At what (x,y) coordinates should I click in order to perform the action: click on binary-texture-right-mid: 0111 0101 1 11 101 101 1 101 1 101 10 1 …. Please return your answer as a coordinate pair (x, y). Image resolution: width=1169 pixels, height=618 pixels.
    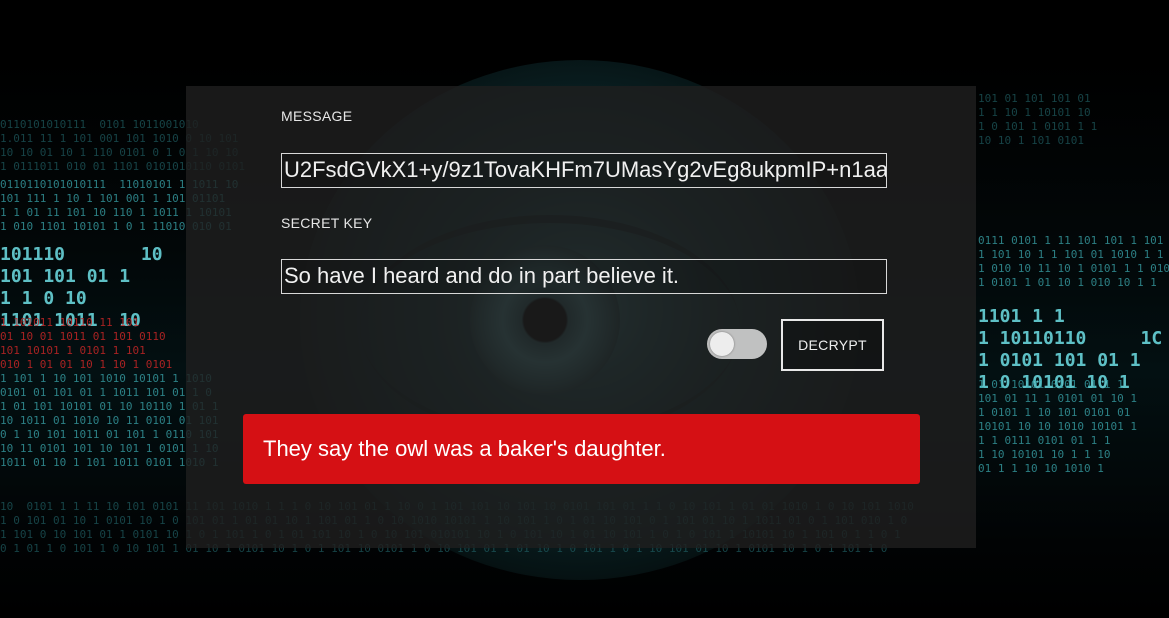
    Looking at the image, I should click on (1073, 261).